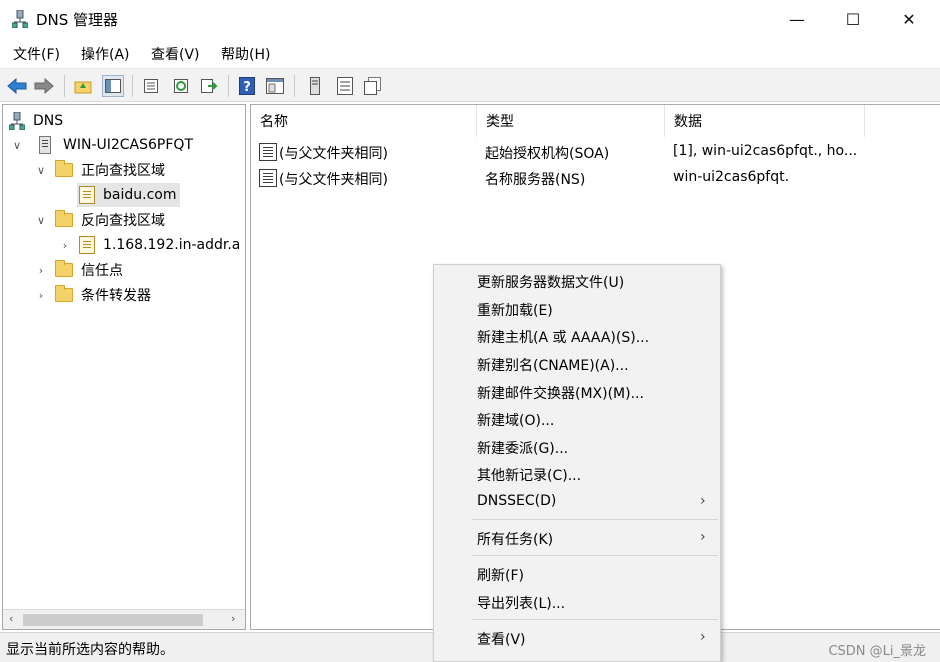 This screenshot has width=940, height=662. I want to click on scroll-right-icon: ›, so click(233, 618).